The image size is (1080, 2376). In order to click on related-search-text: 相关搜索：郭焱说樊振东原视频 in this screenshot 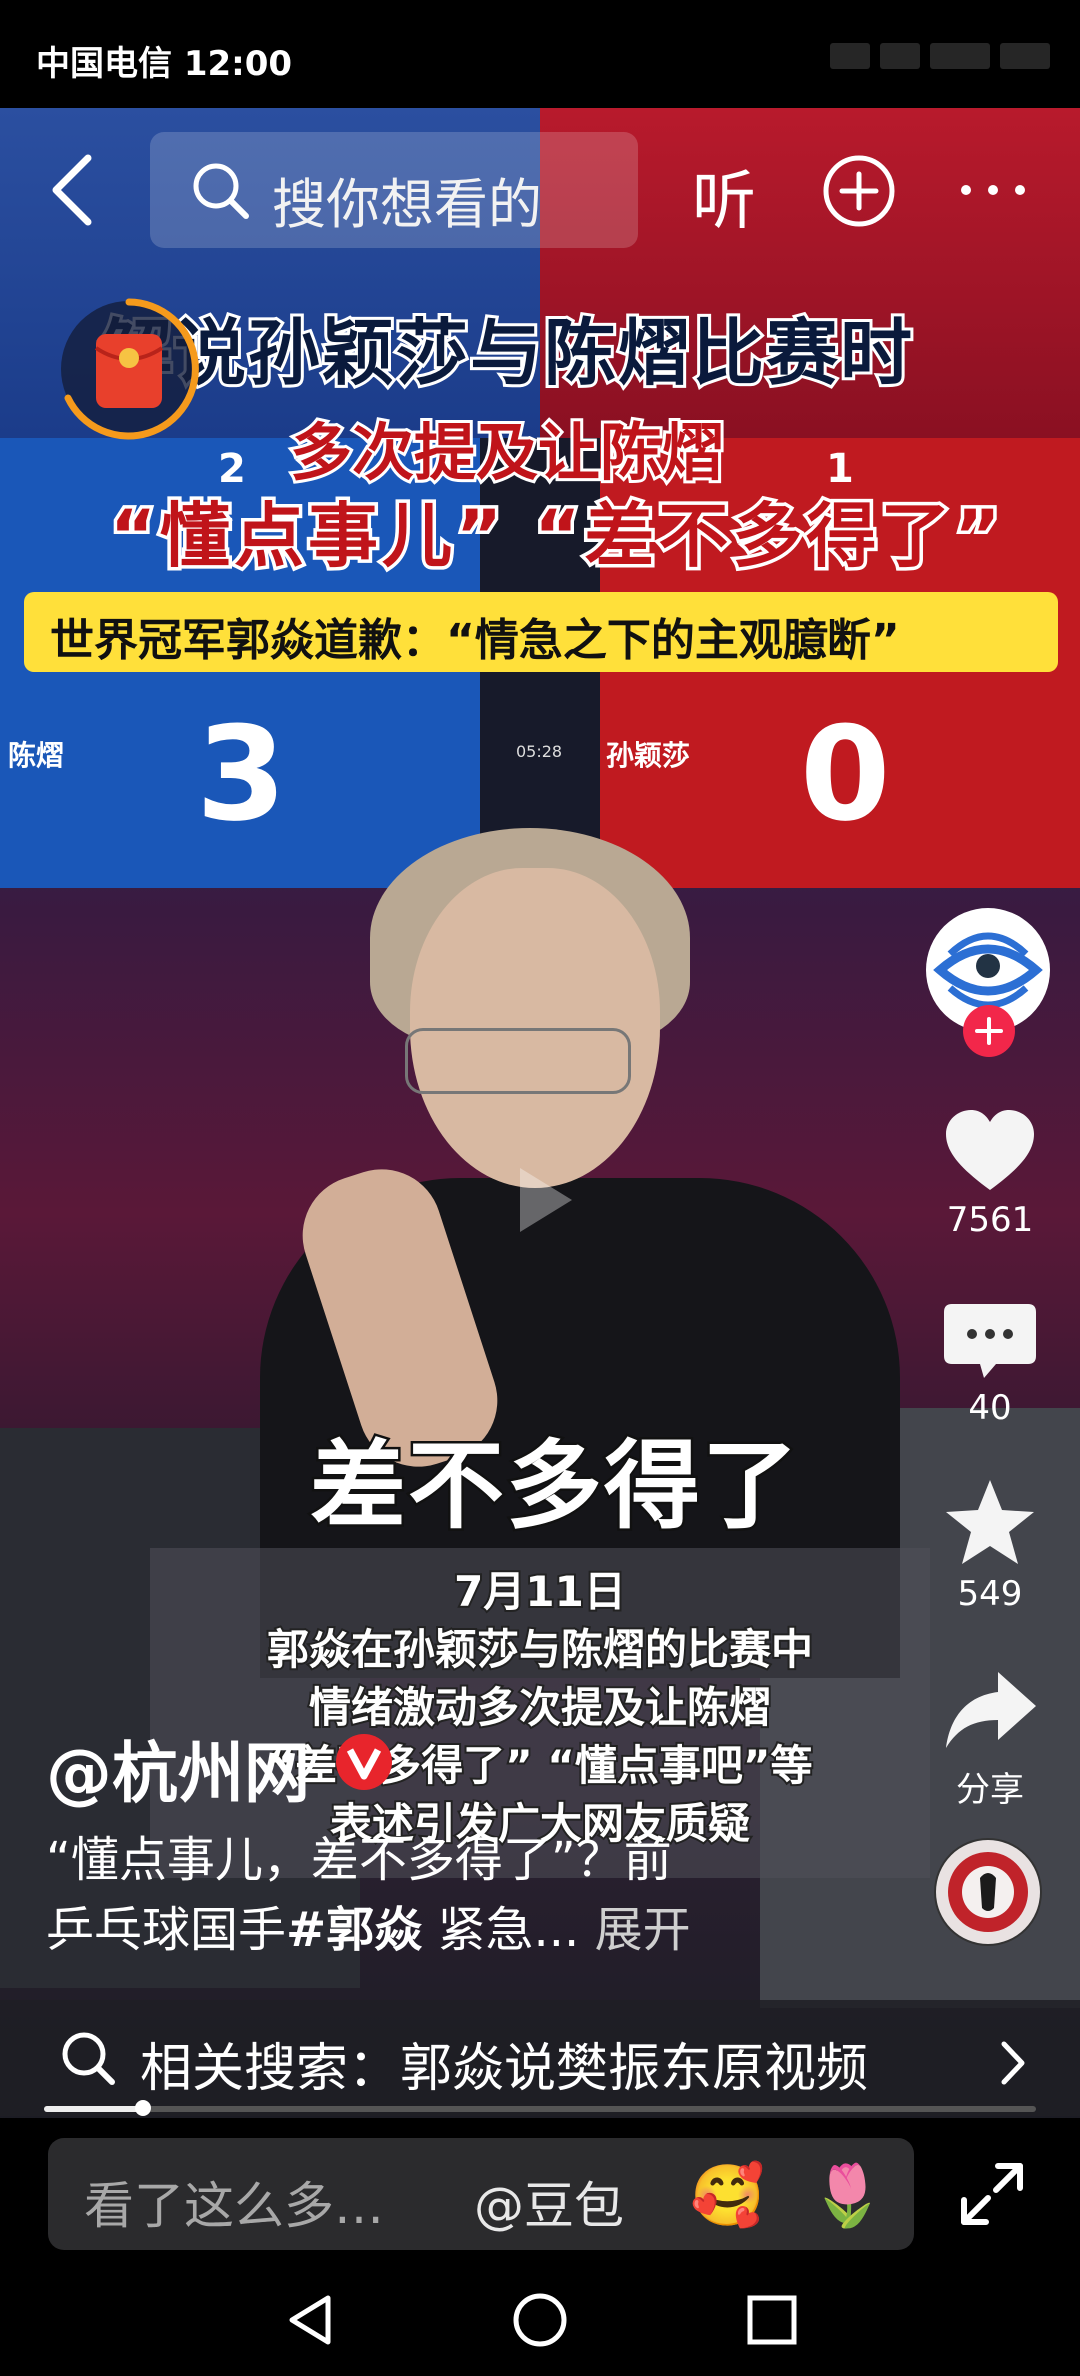, I will do `click(504, 2063)`.